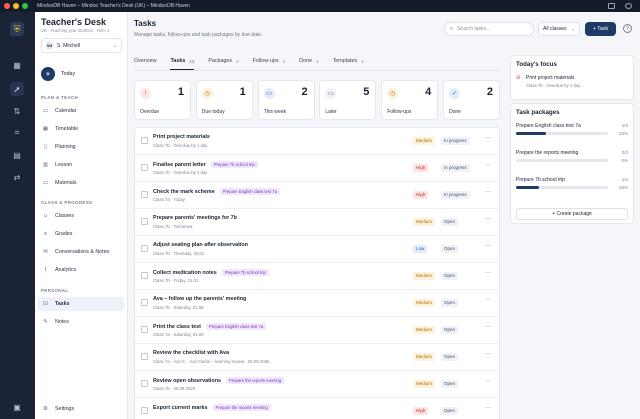 Image resolution: width=640 pixels, height=419 pixels. Describe the element at coordinates (200, 299) in the screenshot. I see `task-title: Ava – follow up the parents' meeting` at that location.